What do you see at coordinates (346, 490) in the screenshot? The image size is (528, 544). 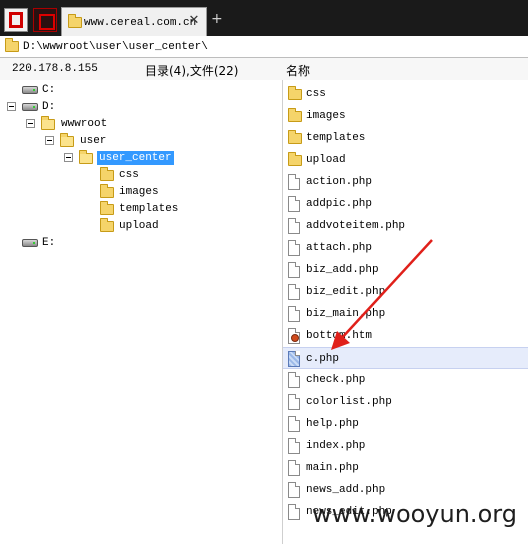 I see `file-name: news_add.php` at bounding box center [346, 490].